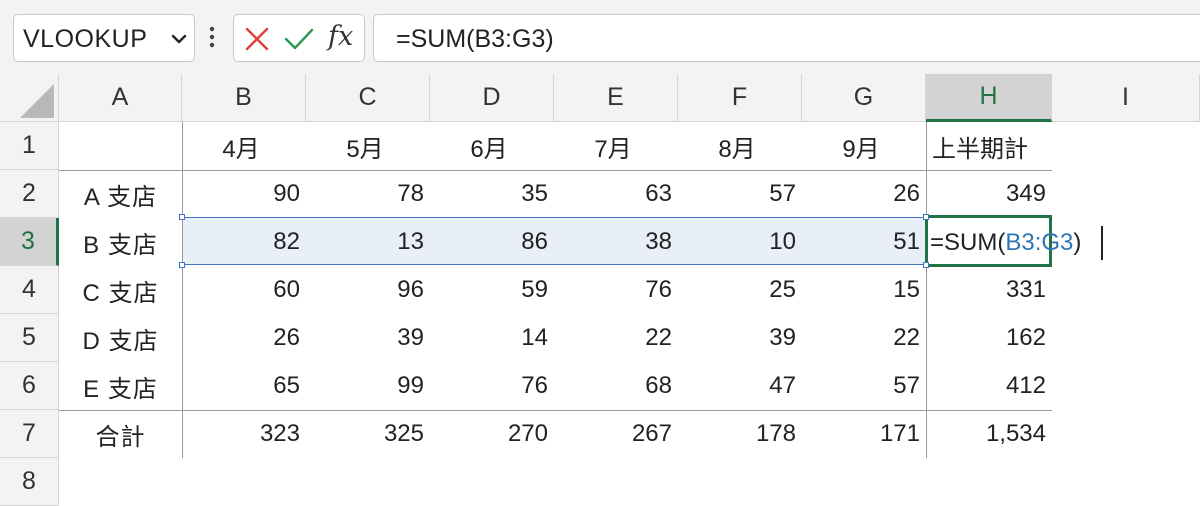 The image size is (1200, 506). What do you see at coordinates (740, 146) in the screenshot?
I see `header-cell-f1: 8月` at bounding box center [740, 146].